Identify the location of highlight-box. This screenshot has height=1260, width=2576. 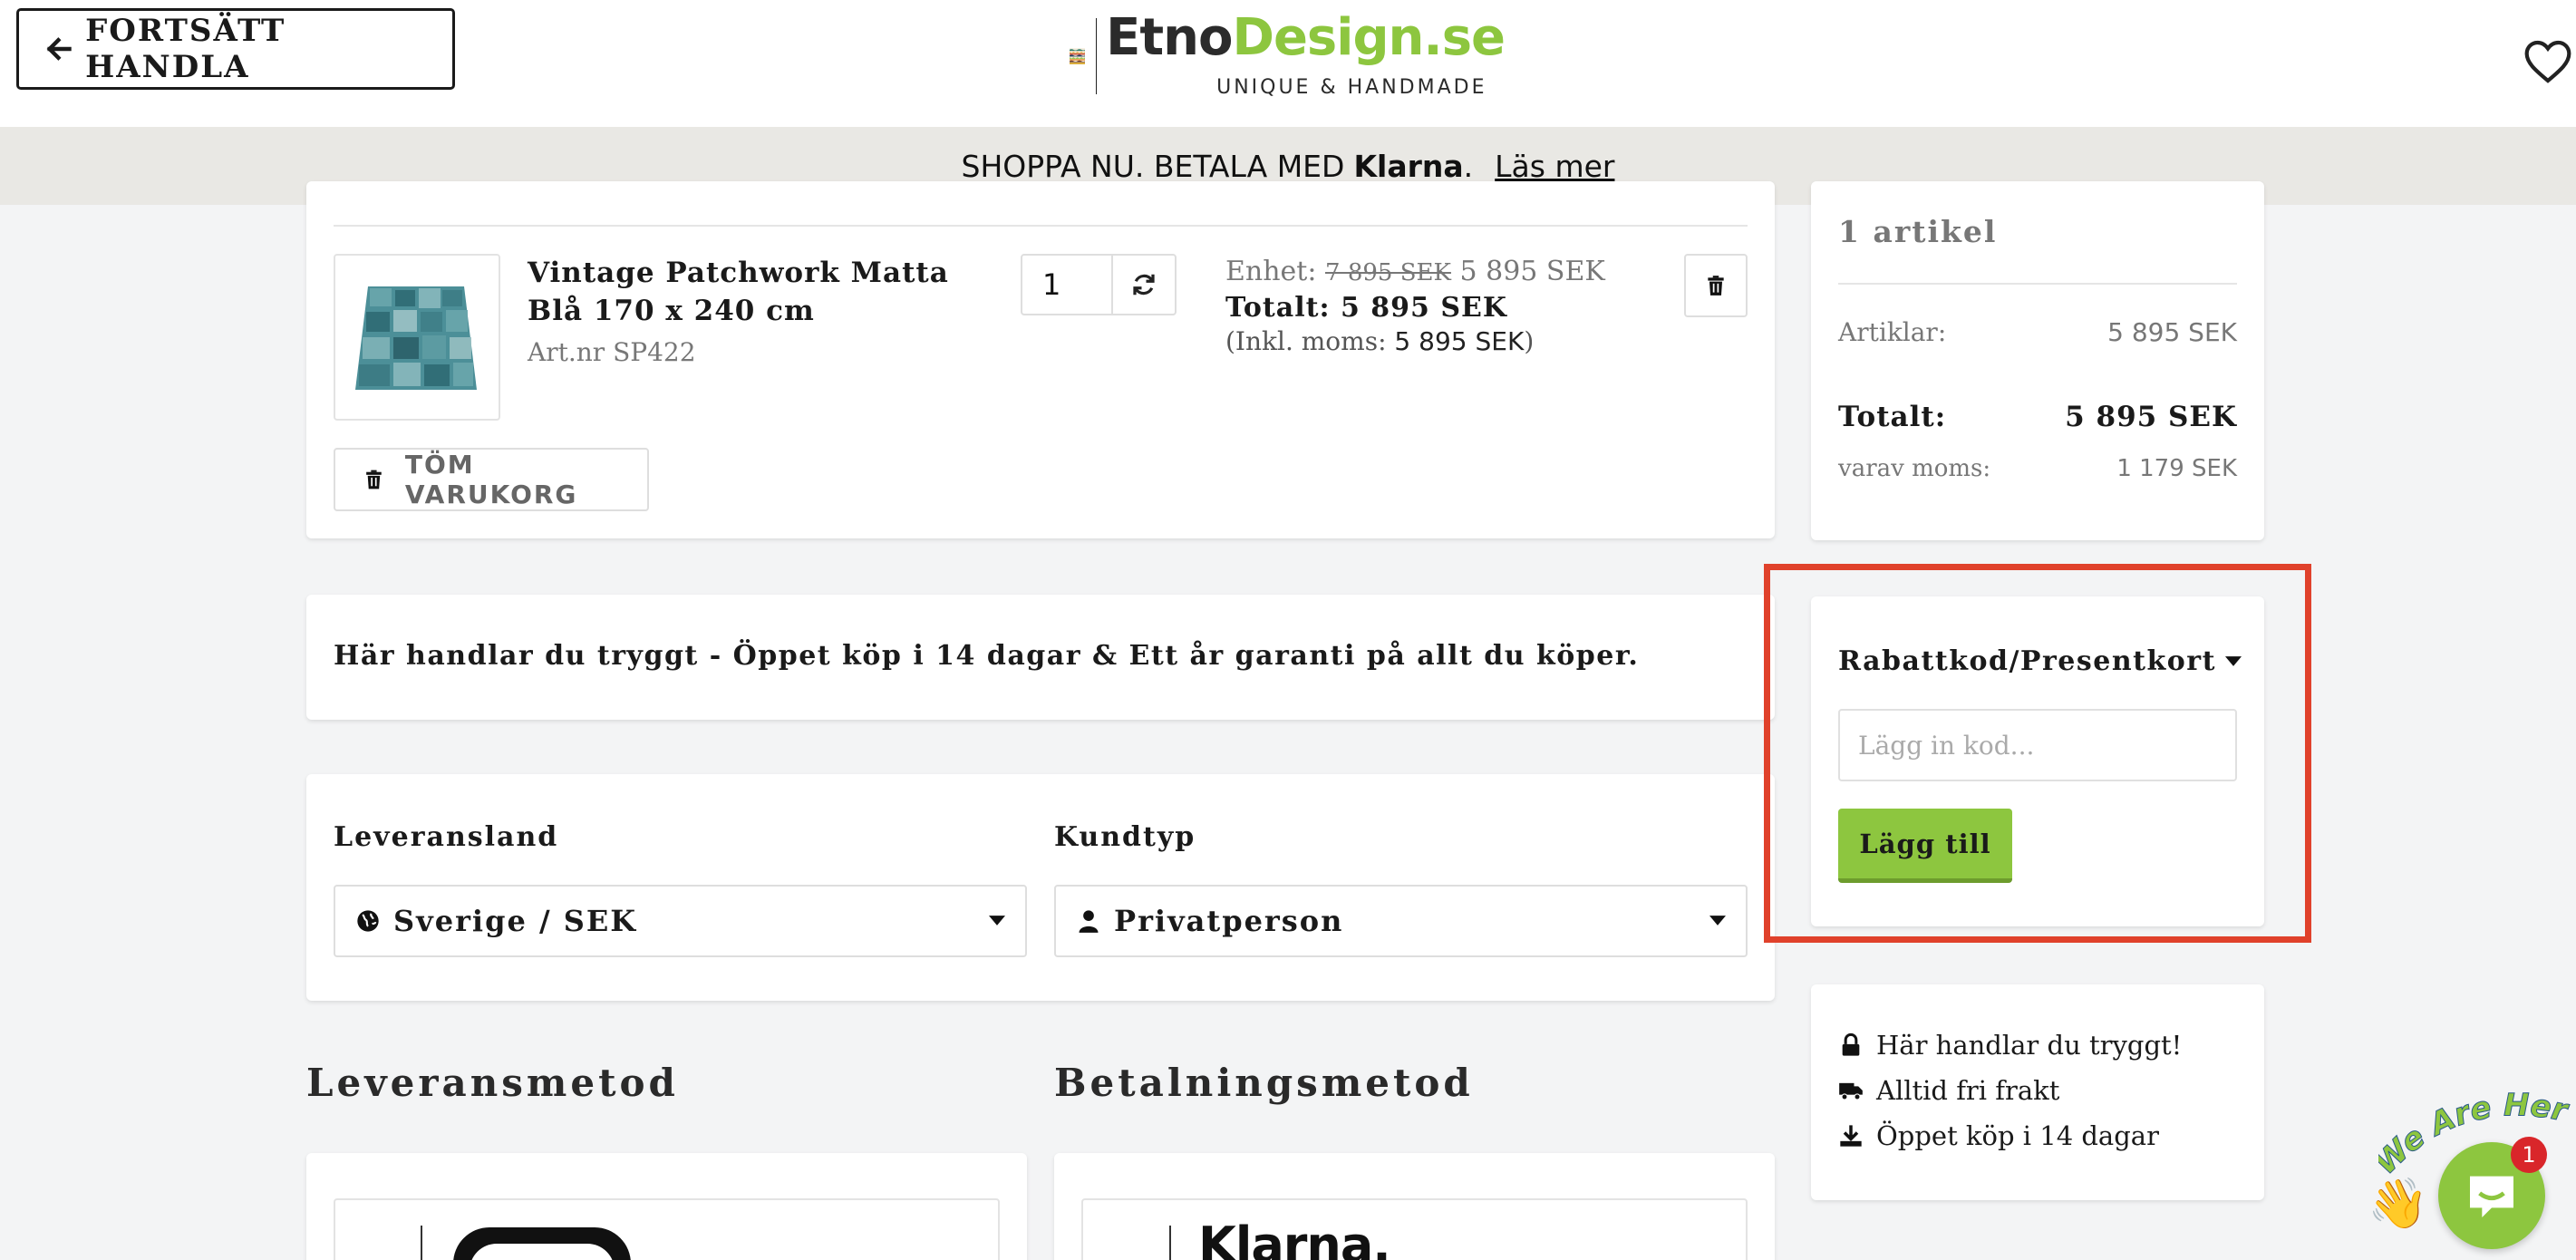
(2037, 753).